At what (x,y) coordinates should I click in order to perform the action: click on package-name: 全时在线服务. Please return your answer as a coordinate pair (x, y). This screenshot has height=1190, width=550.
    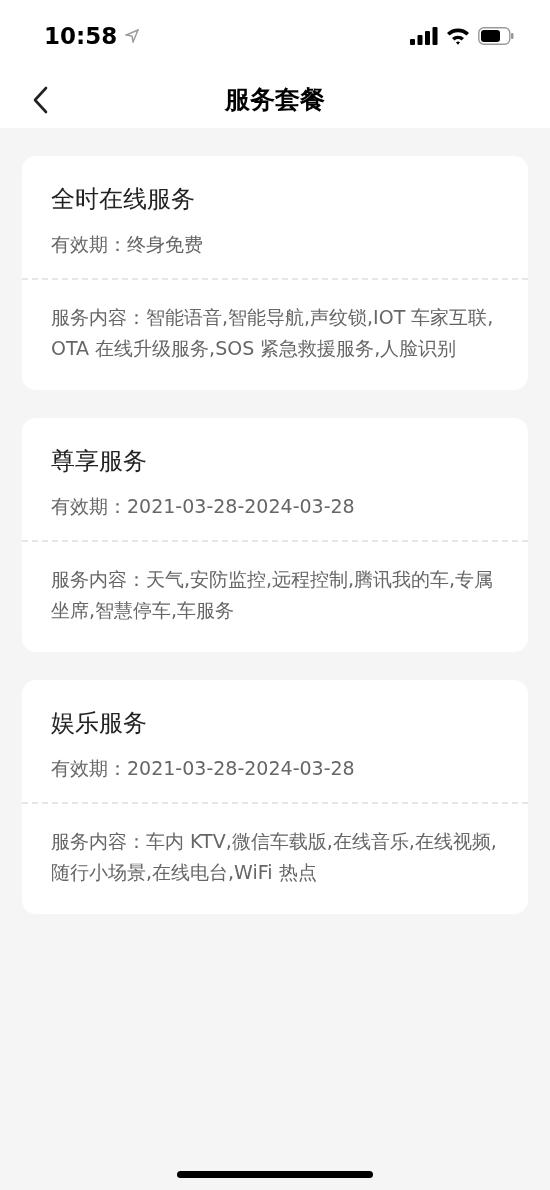
    Looking at the image, I should click on (123, 199).